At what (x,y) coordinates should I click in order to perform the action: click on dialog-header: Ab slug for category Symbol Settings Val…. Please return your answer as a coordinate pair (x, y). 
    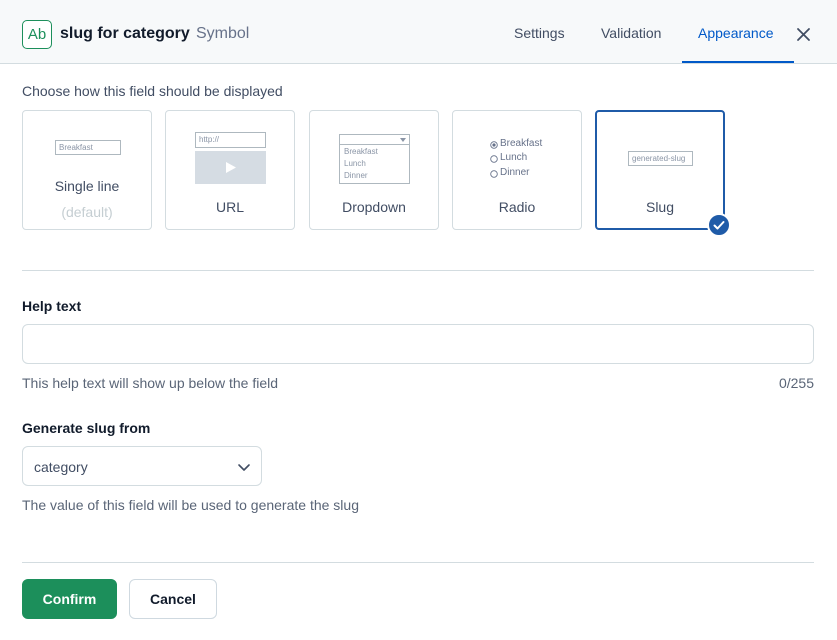
    Looking at the image, I should click on (418, 32).